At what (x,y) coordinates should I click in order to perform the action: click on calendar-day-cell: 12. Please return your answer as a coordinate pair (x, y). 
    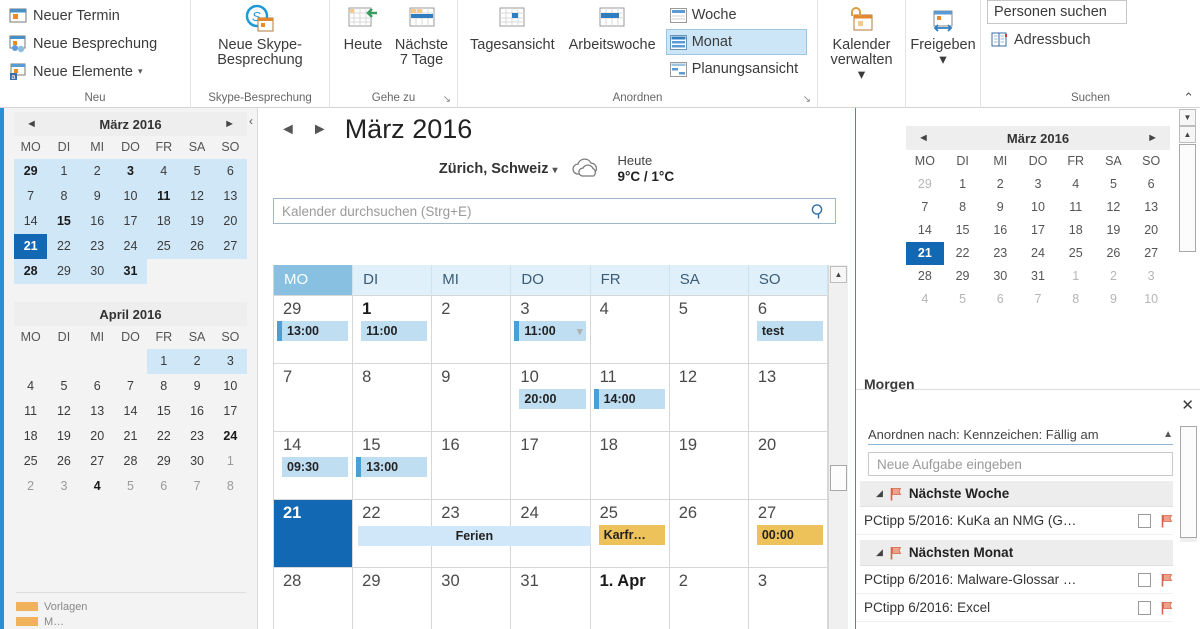
    Looking at the image, I should click on (709, 397).